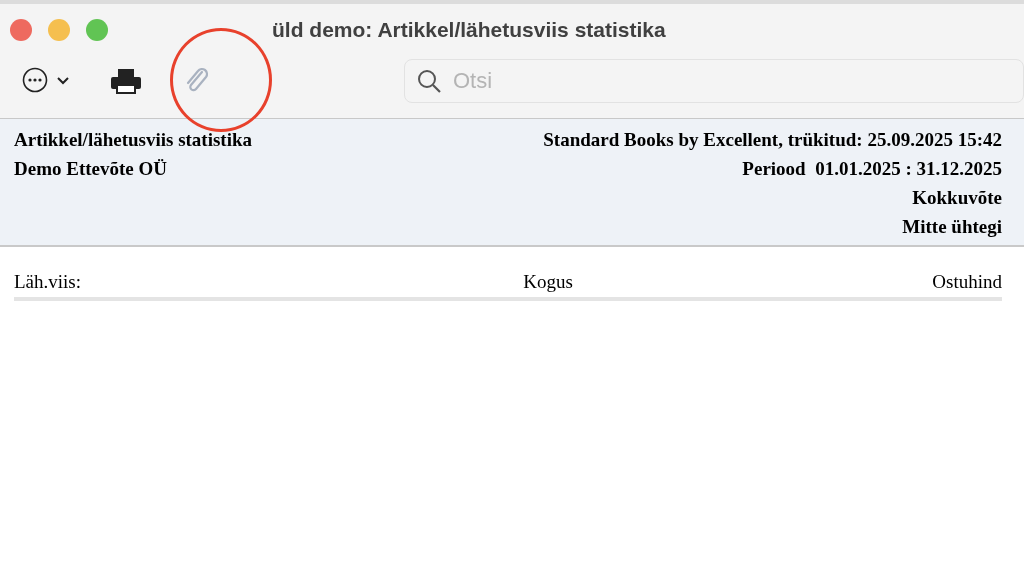 Image resolution: width=1024 pixels, height=575 pixels. I want to click on header-text: Periood 01.01.2025 : 31.12.2025, so click(872, 169).